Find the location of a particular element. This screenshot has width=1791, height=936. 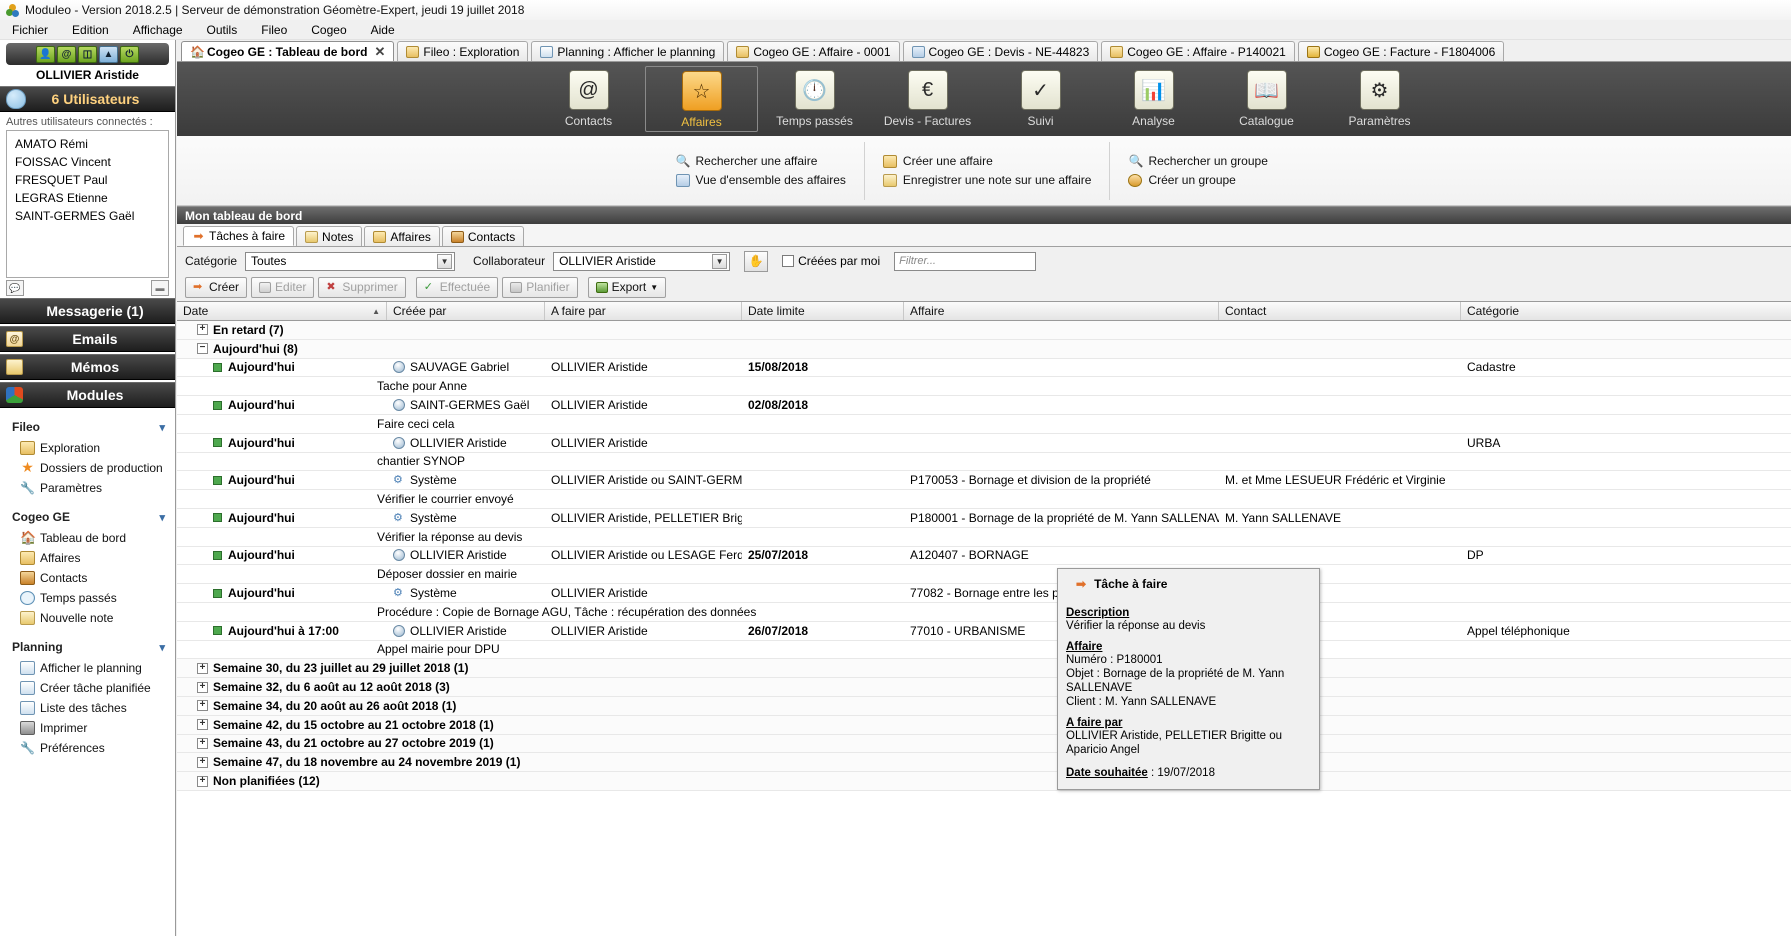

column-header-date: Date ▲ is located at coordinates (282, 311).